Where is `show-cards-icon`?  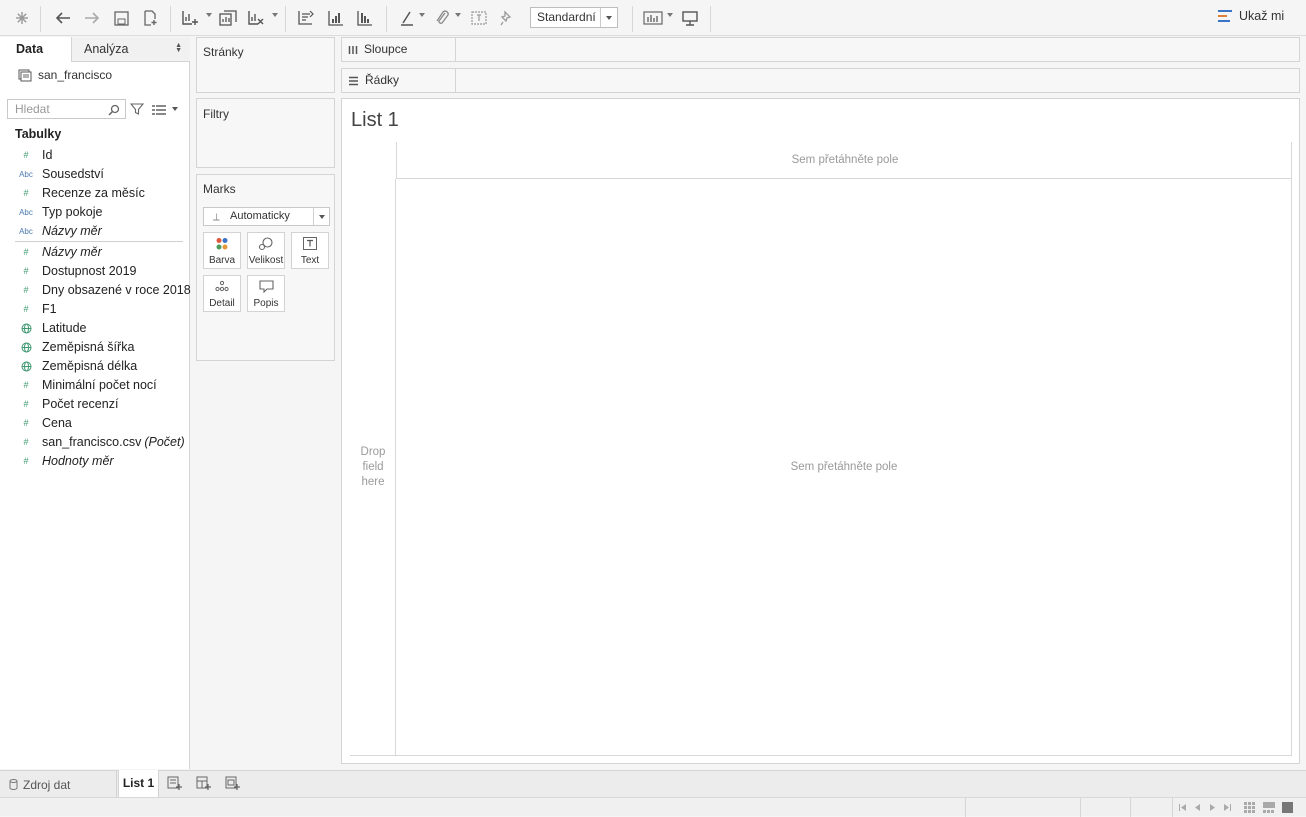
show-cards-icon is located at coordinates (653, 18).